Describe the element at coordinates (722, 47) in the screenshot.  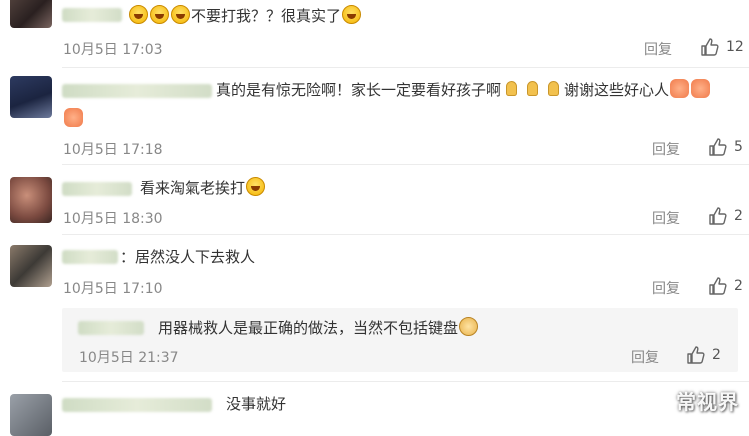
I see `like-button: 12` at that location.